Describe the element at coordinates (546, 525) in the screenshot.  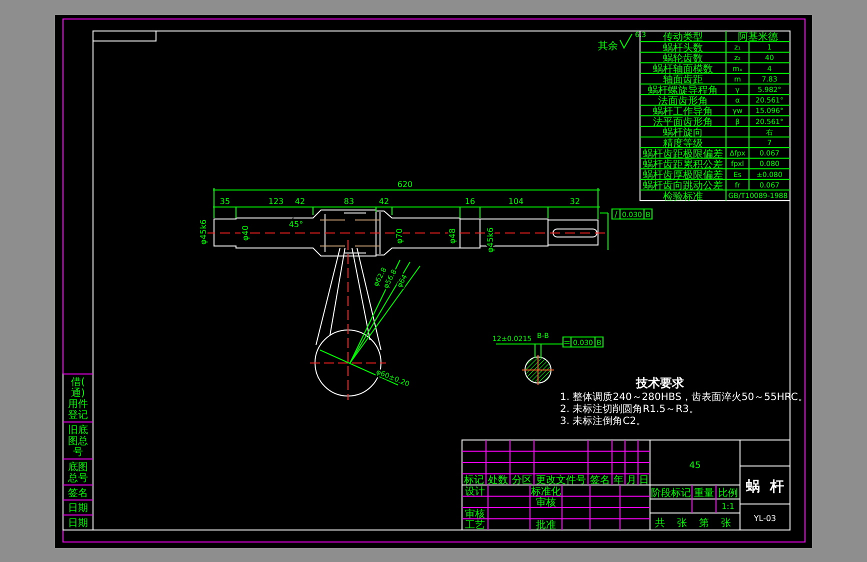
I see `title-block-label: 批准` at that location.